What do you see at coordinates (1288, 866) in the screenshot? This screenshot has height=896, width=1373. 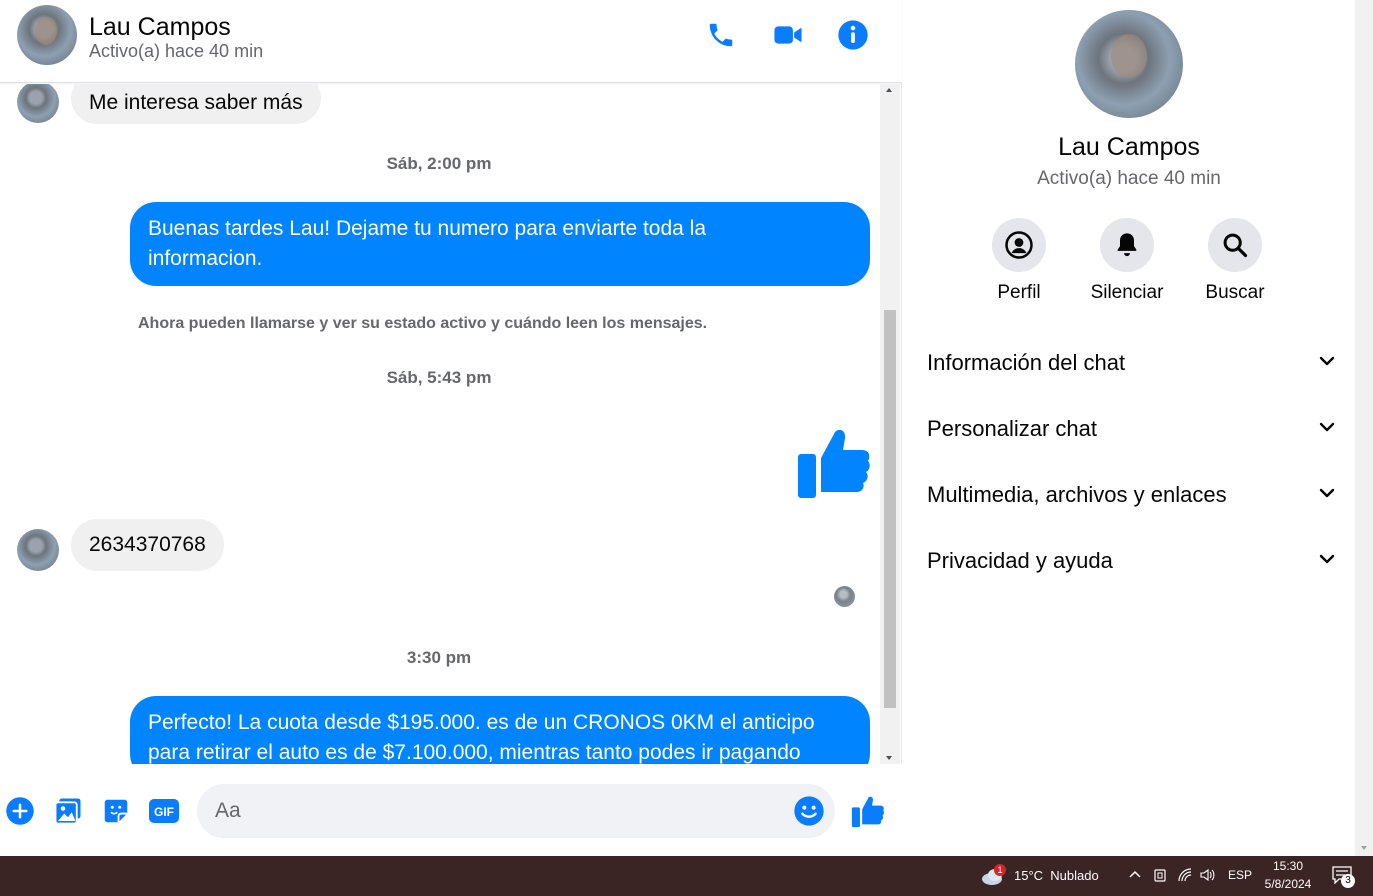 I see `clock-time: 15:30` at bounding box center [1288, 866].